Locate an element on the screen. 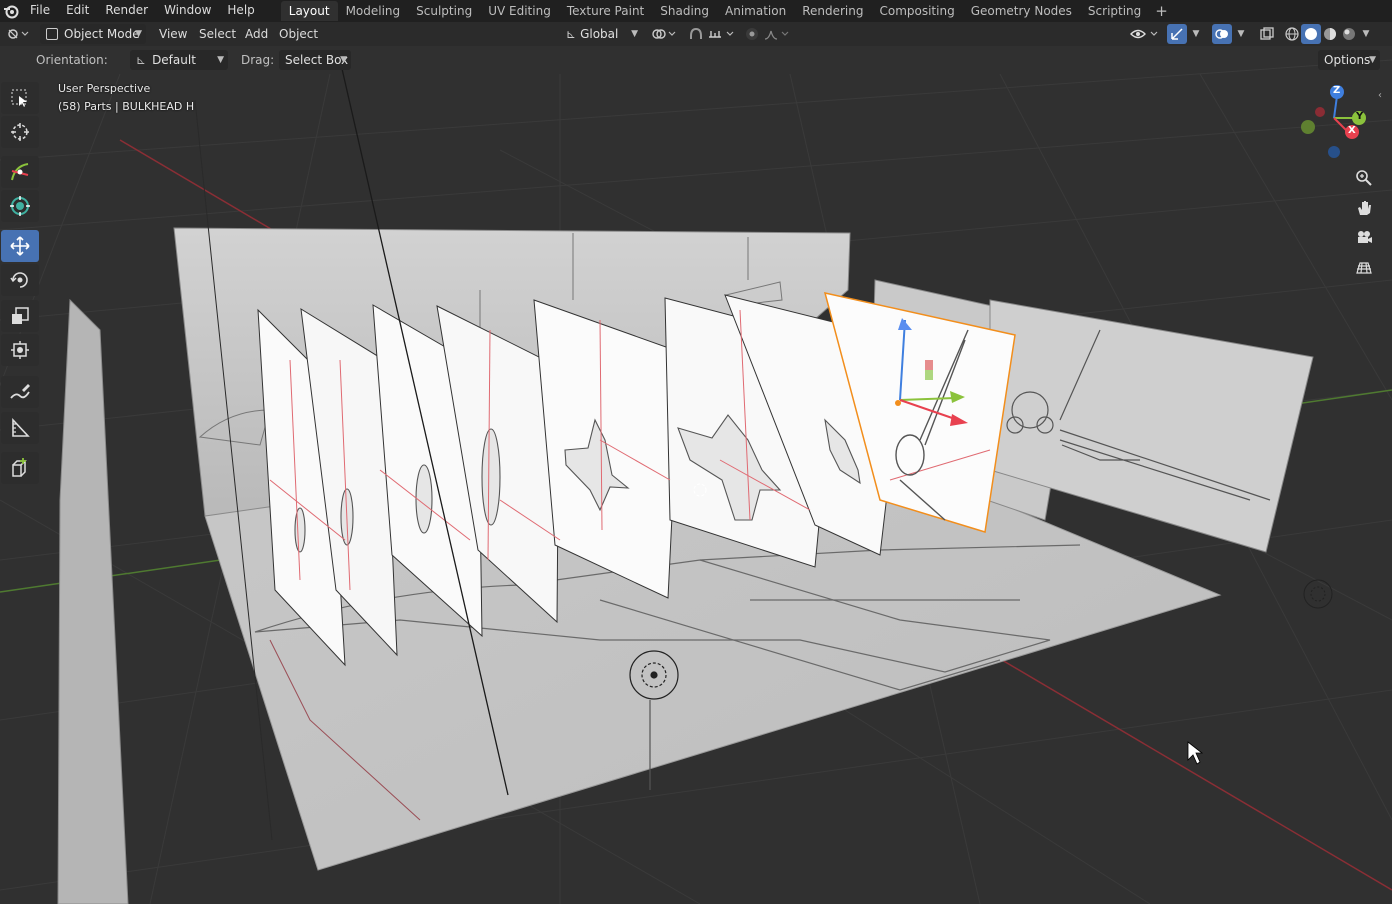 This screenshot has width=1392, height=904. rotate-icon is located at coordinates (20, 280).